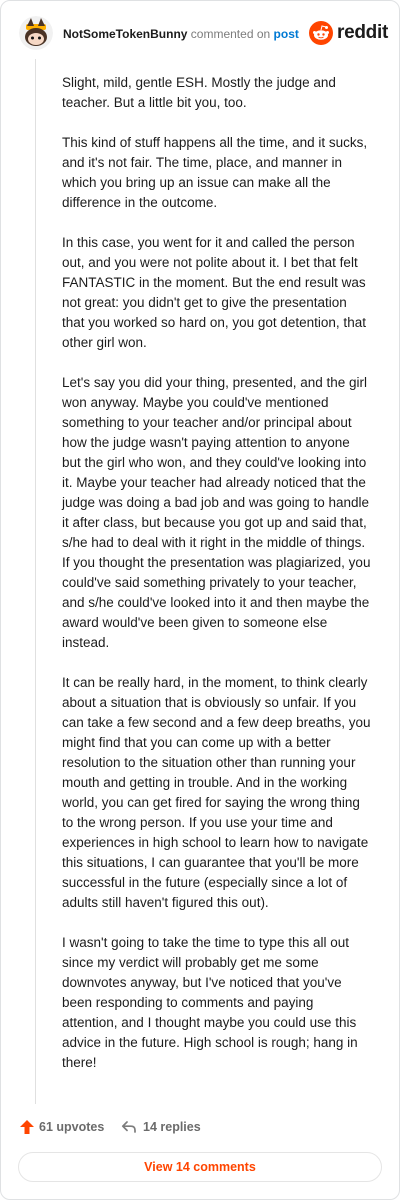  Describe the element at coordinates (321, 33) in the screenshot. I see `reddit-logo-icon` at that location.